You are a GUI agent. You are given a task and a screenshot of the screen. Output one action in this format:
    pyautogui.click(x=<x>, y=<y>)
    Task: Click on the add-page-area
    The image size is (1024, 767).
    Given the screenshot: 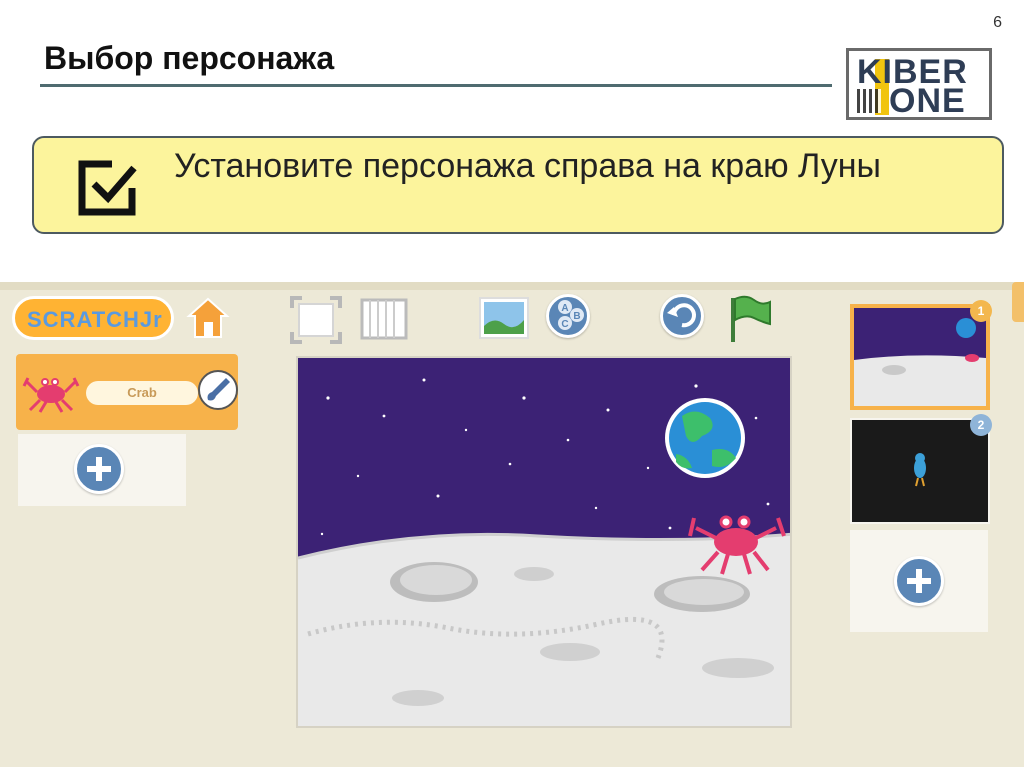 What is the action you would take?
    pyautogui.click(x=919, y=581)
    